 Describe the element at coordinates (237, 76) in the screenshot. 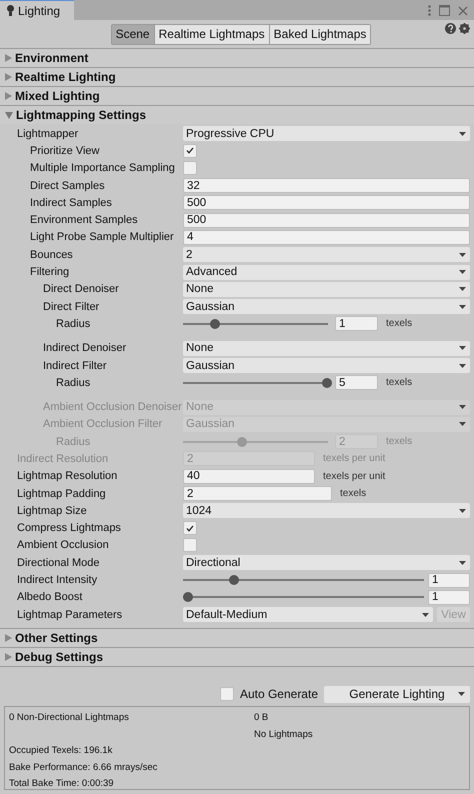

I see `section-header: Realtime Lighting` at that location.